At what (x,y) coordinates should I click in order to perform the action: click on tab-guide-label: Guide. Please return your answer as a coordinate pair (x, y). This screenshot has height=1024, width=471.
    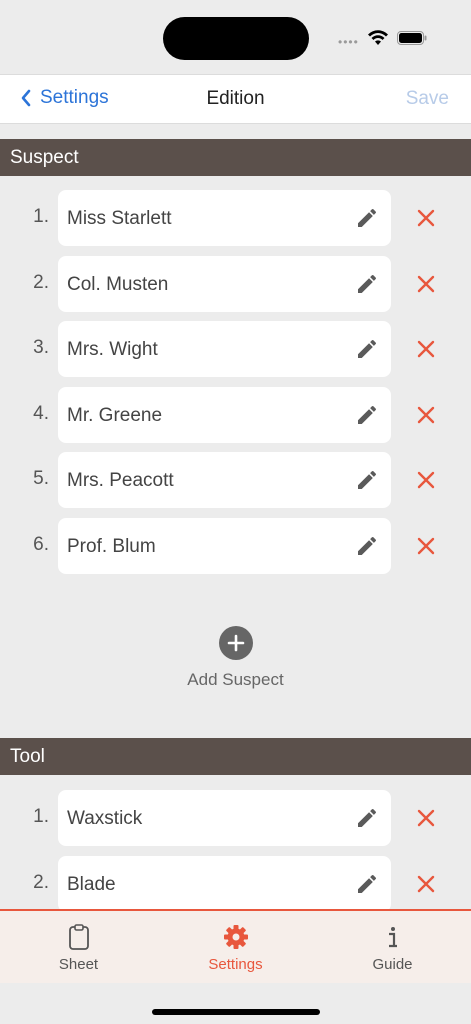
    Looking at the image, I should click on (392, 964).